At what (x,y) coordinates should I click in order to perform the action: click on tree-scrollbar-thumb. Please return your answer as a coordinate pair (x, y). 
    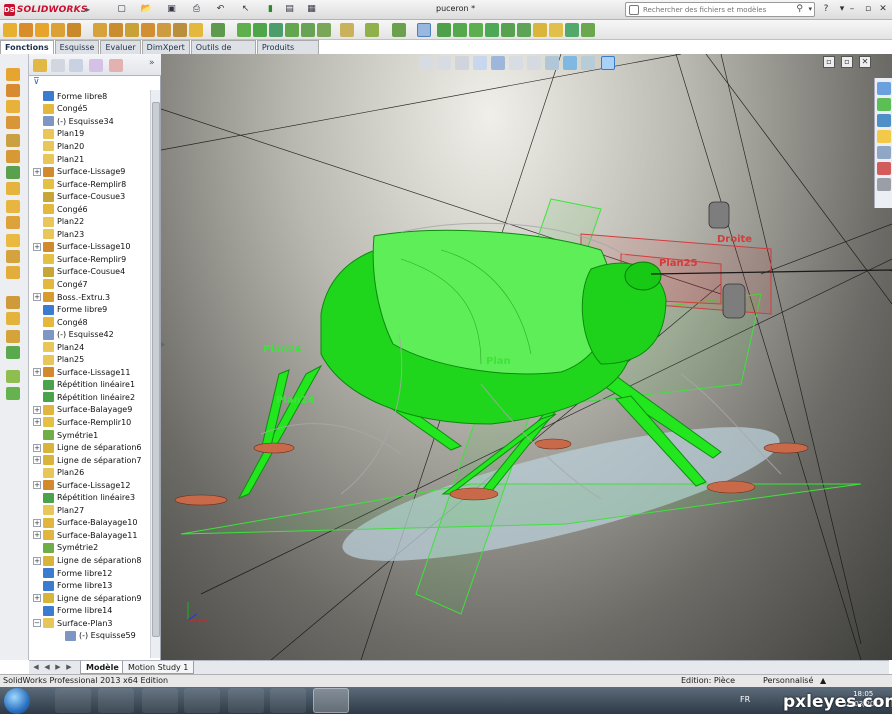
    Looking at the image, I should click on (156, 369).